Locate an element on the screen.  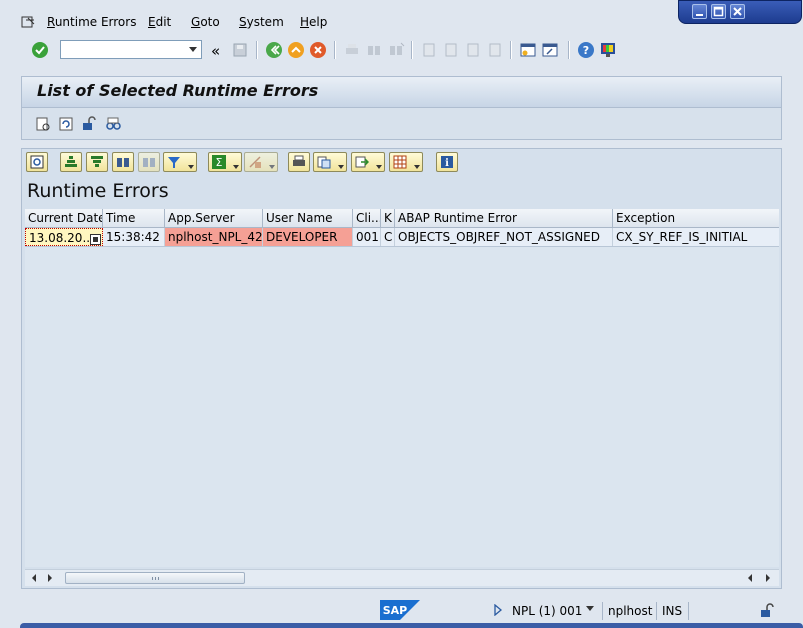
title-bar: List of Selected Runtime Errors is located at coordinates (401, 92).